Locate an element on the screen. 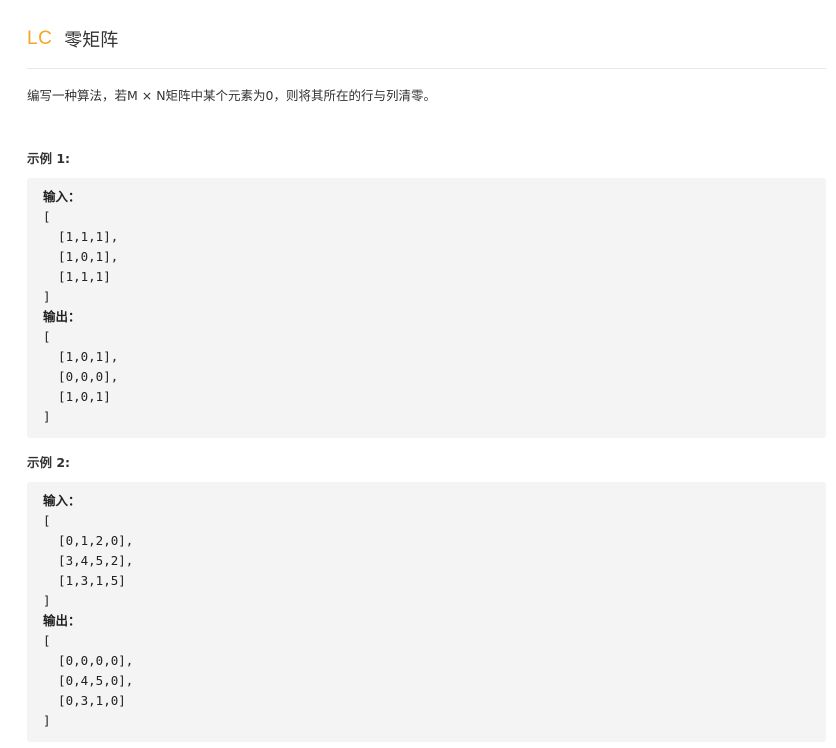 The height and width of the screenshot is (748, 836). divider is located at coordinates (426, 68).